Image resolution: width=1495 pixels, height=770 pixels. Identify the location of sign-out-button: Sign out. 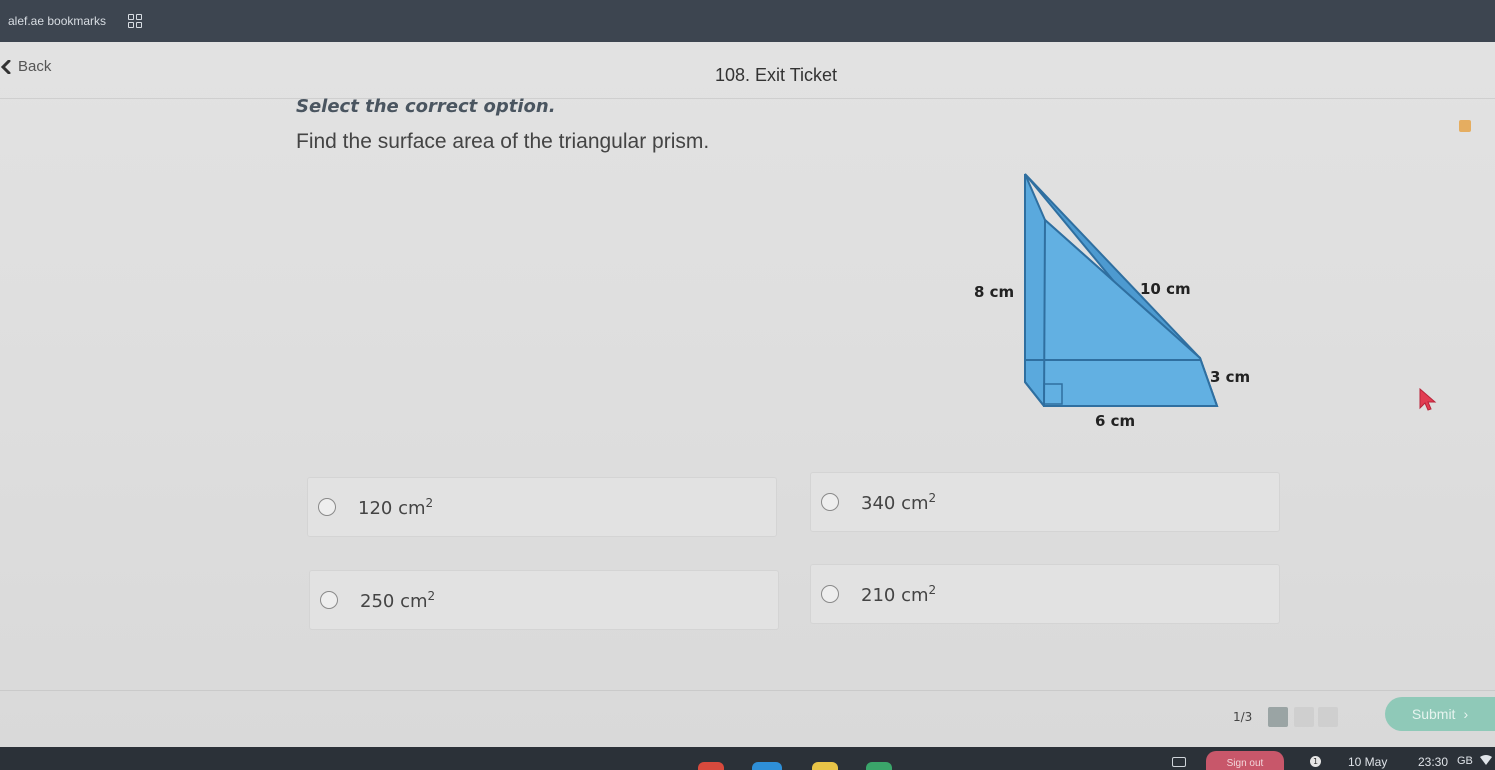
(1245, 760).